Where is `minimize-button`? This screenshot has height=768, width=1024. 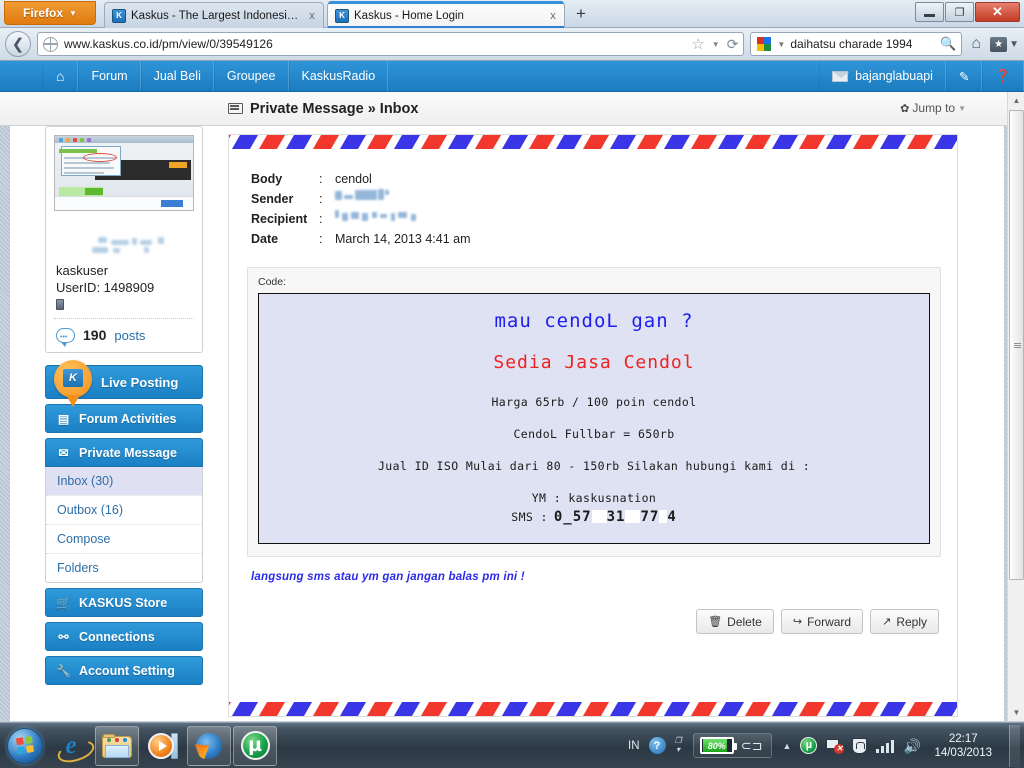
minimize-button is located at coordinates (929, 12).